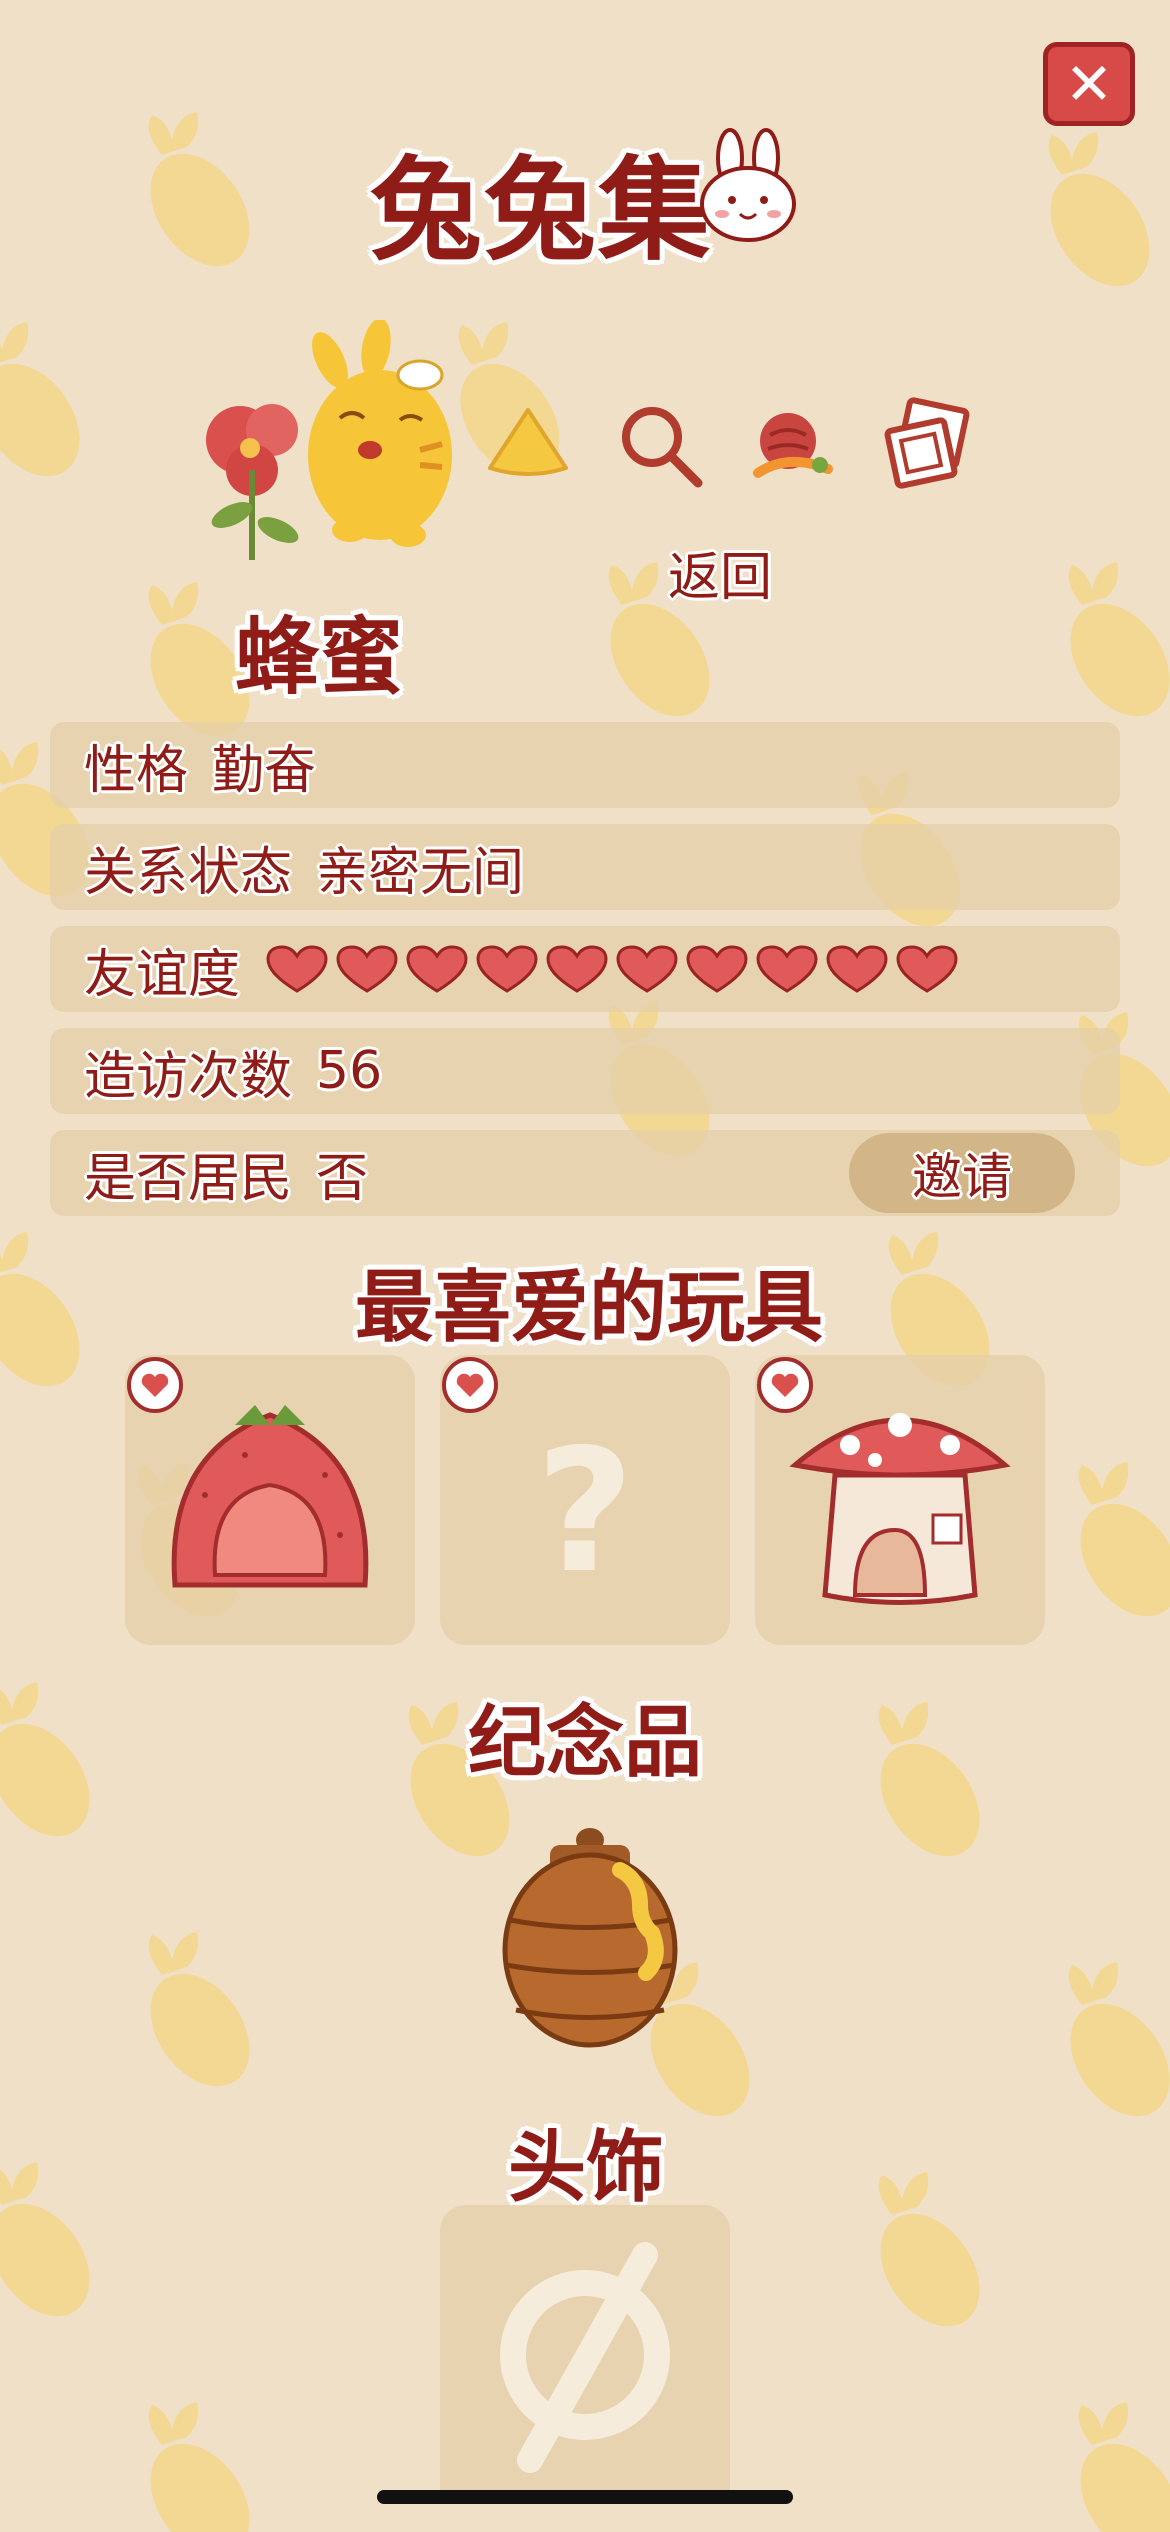 The image size is (1170, 2532). Describe the element at coordinates (319, 657) in the screenshot. I see `character-name: 蜂蜜` at that location.